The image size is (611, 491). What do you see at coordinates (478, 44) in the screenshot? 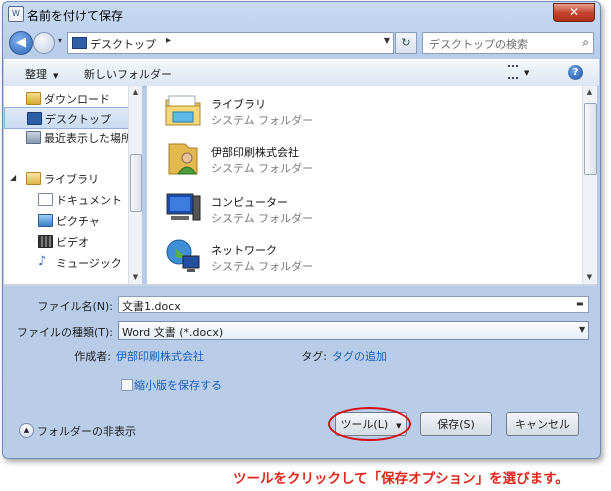
I see `search-placeholder: デスクトップの検索` at bounding box center [478, 44].